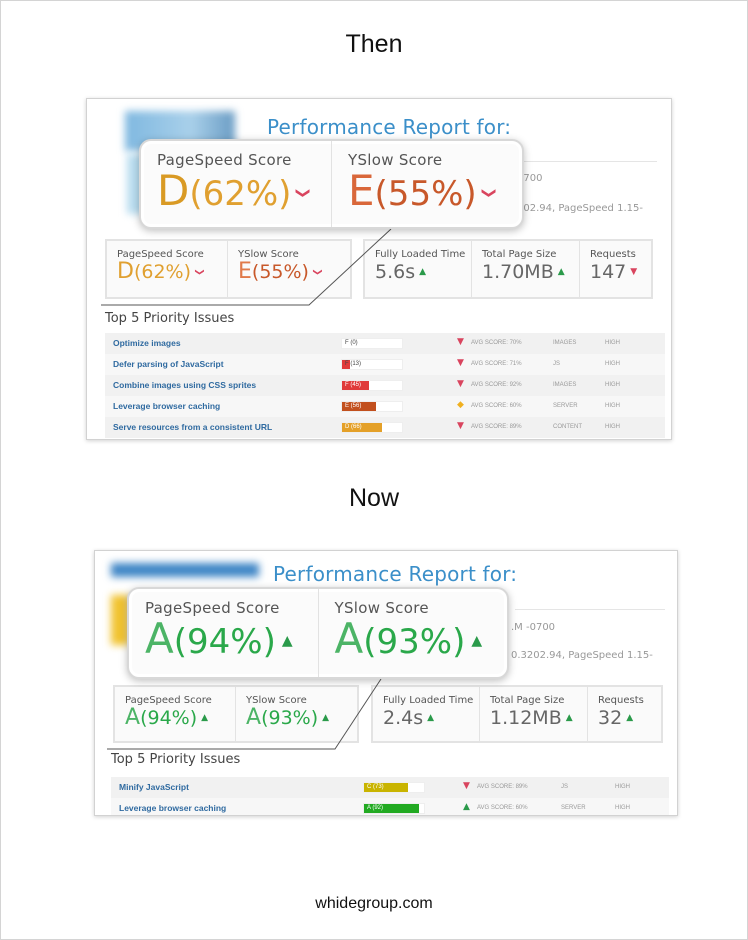 Image resolution: width=748 pixels, height=940 pixels. I want to click on footer-site-name: whidegroup.com, so click(374, 903).